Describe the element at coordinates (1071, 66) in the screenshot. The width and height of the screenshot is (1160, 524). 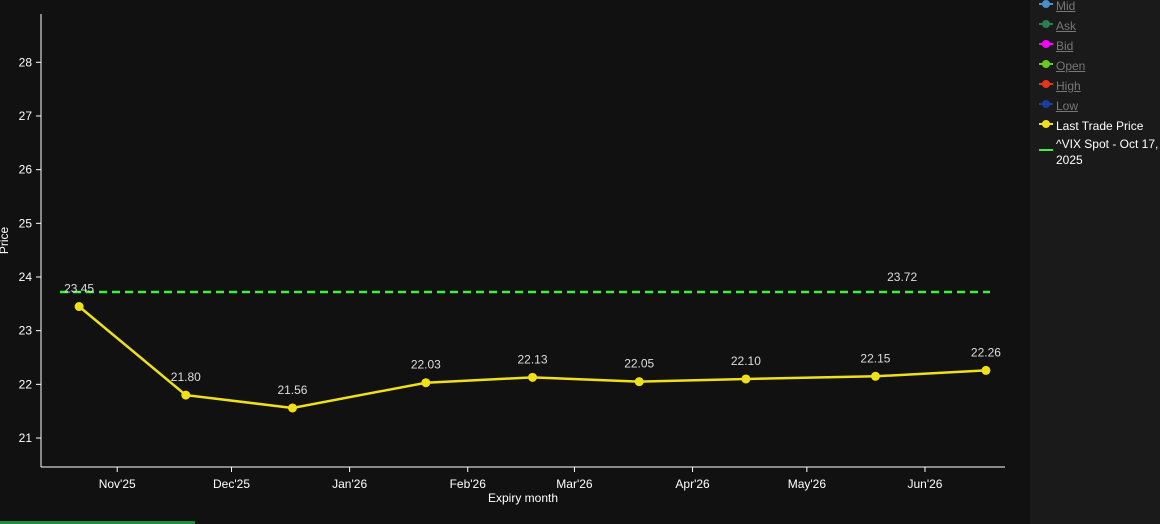
I see `legend-label: Open` at that location.